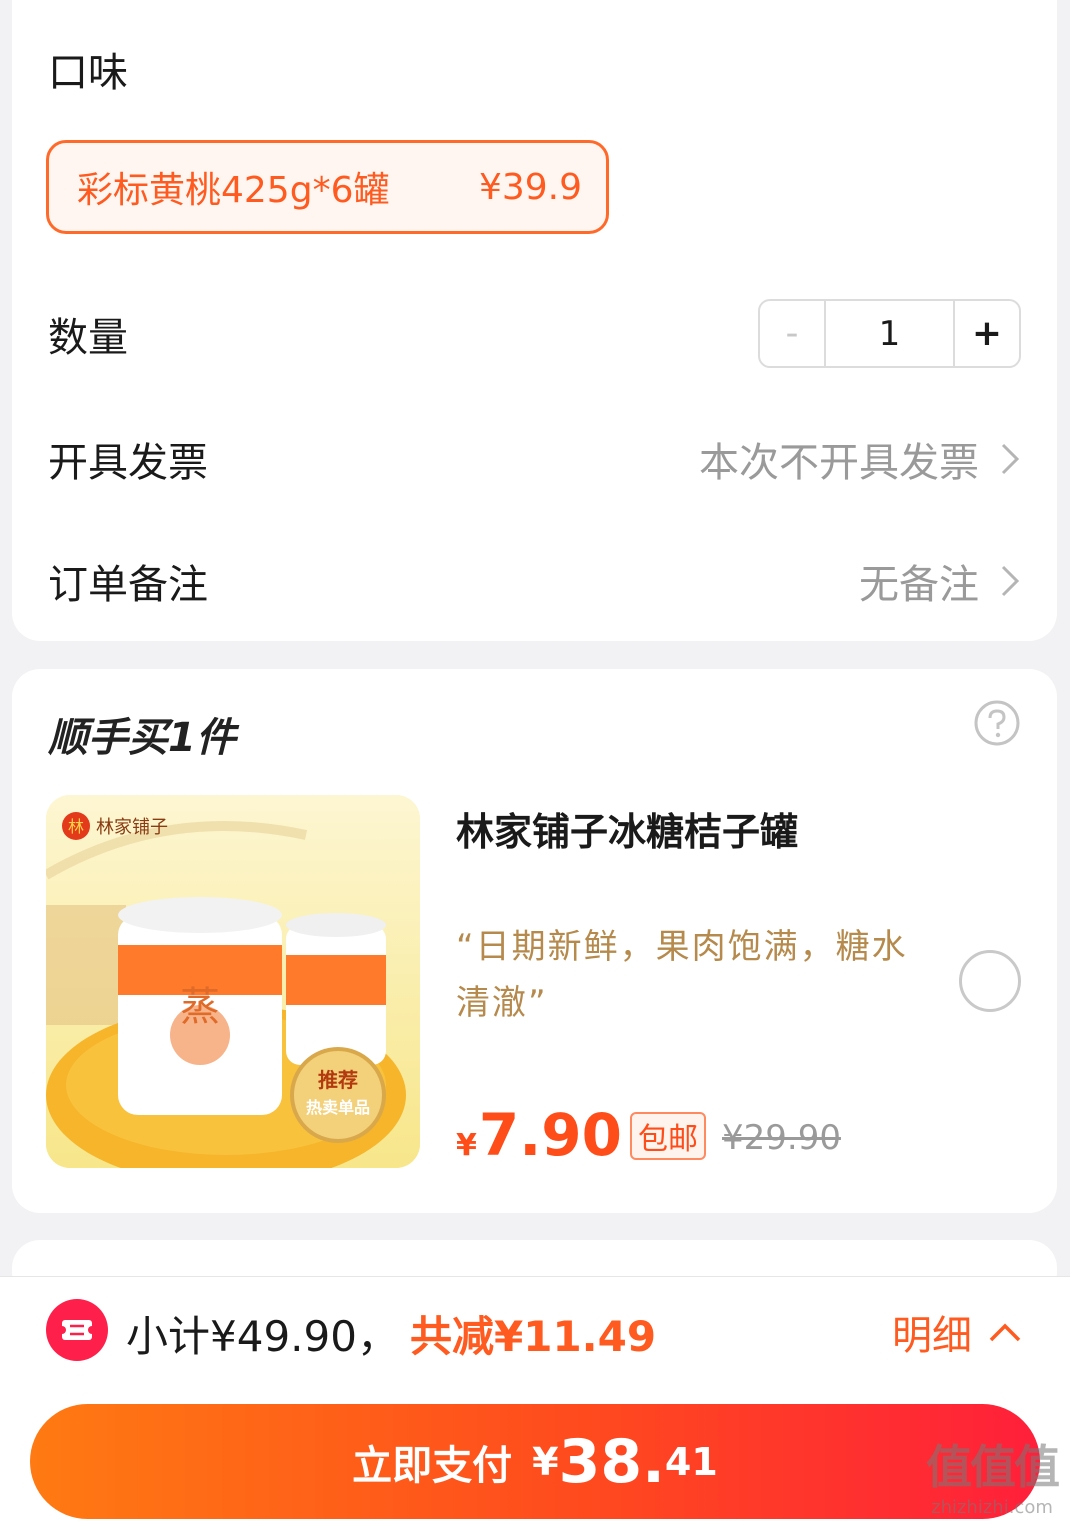 The image size is (1070, 1524). I want to click on invoice-selector: 本次不开具发票, so click(861, 459).